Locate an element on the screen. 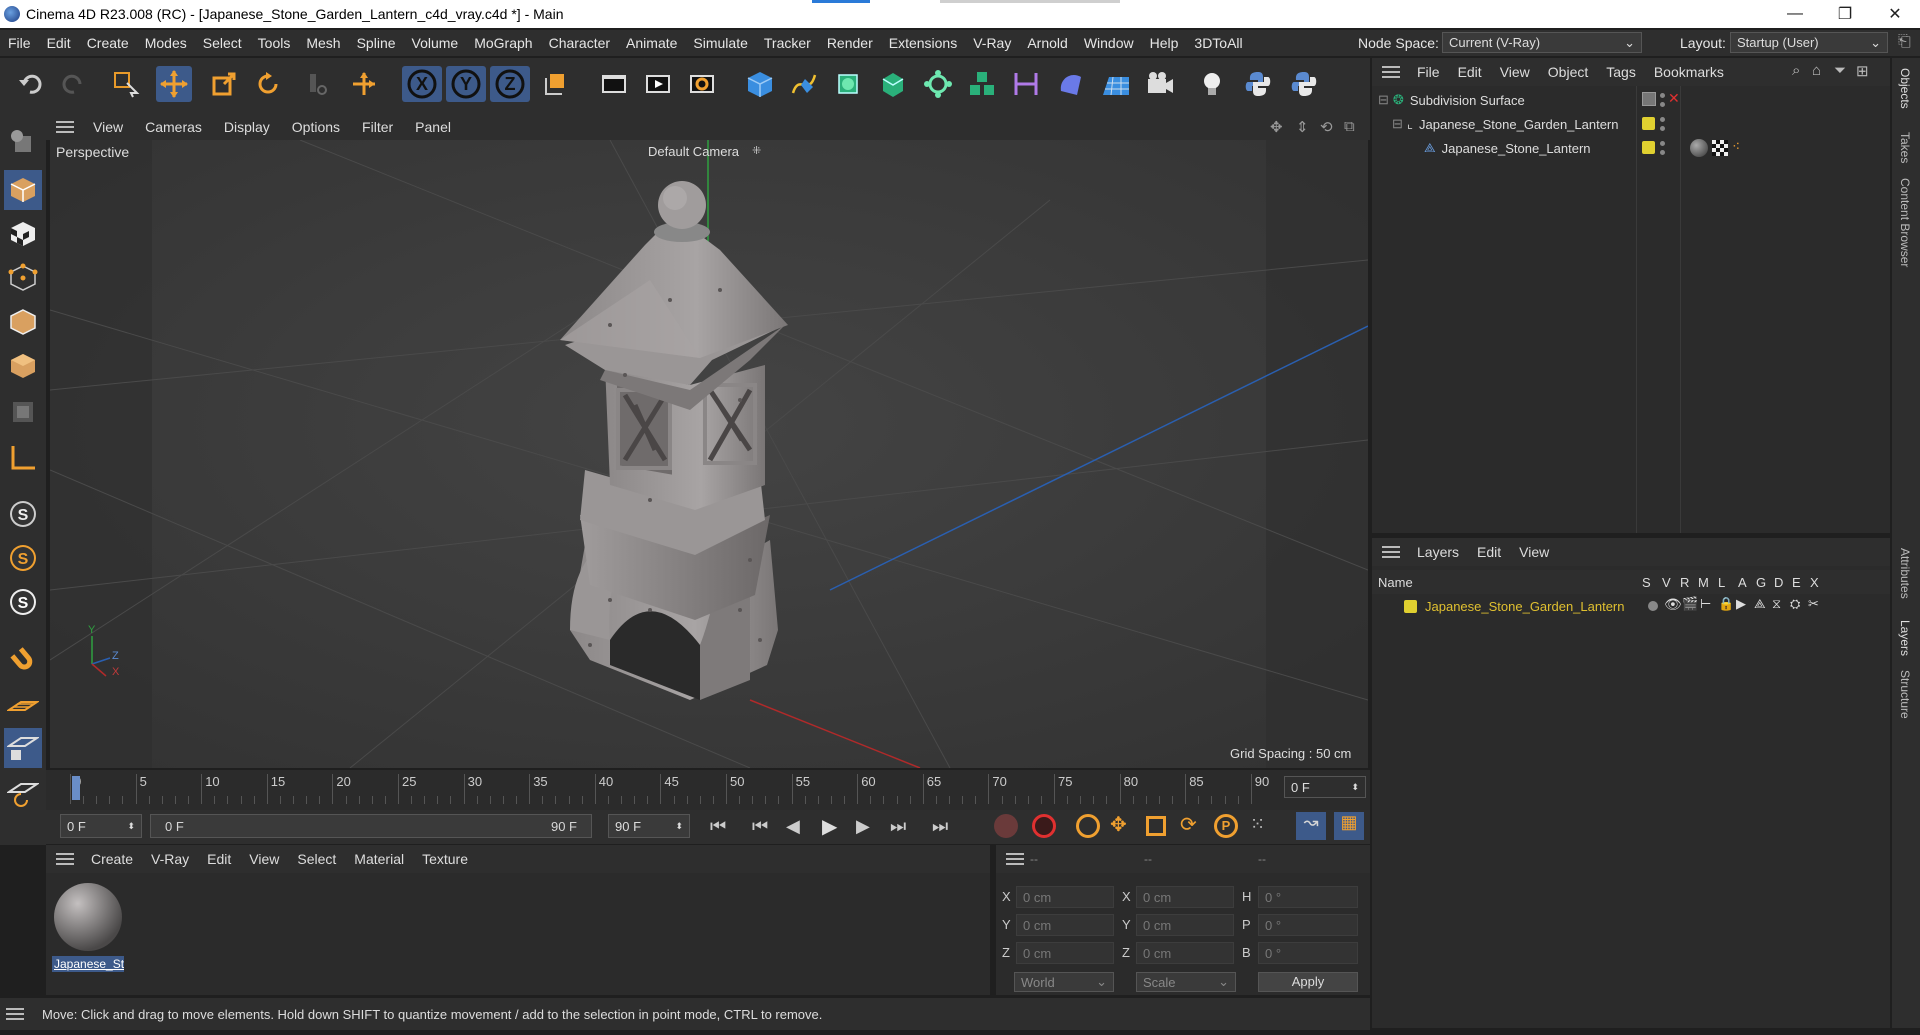 The width and height of the screenshot is (1920, 1035). material-menu-texture: Texture is located at coordinates (445, 859).